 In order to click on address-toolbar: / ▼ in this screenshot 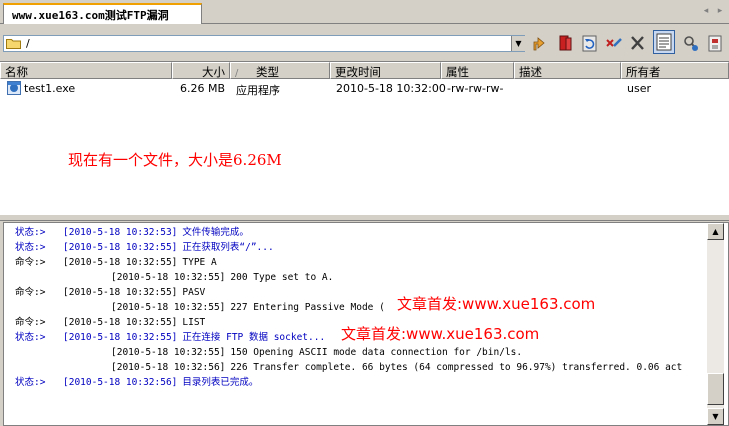, I will do `click(364, 43)`.